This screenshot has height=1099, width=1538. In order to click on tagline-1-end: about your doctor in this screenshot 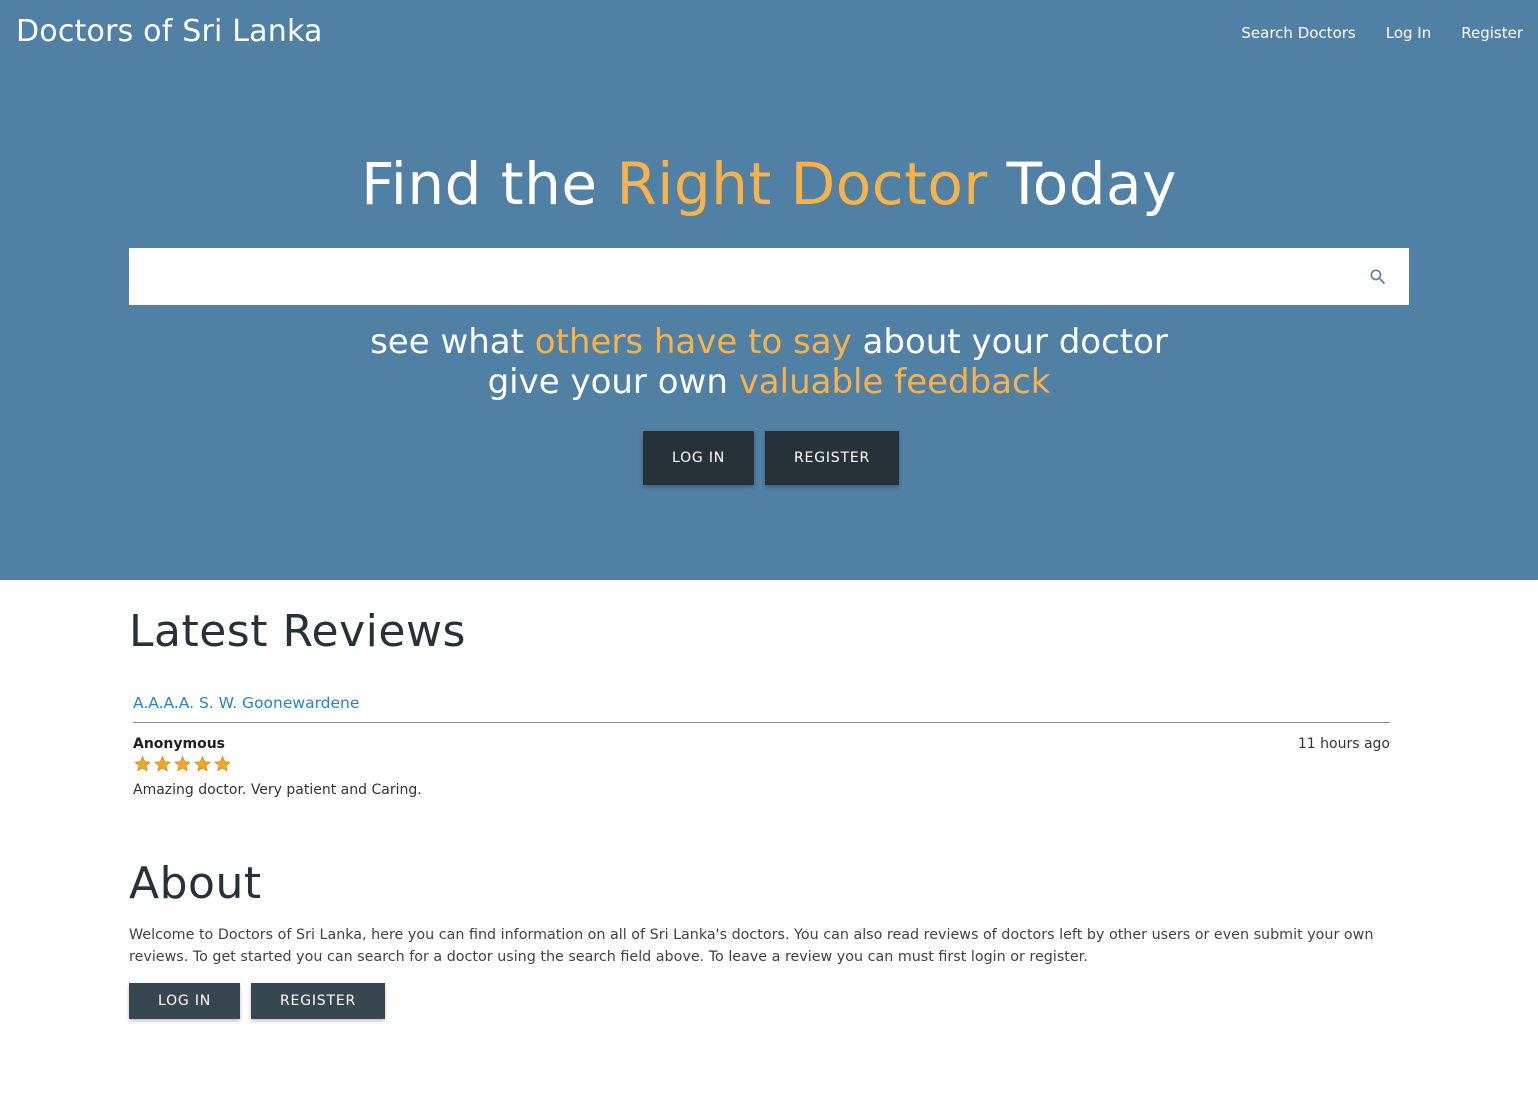, I will do `click(1009, 342)`.